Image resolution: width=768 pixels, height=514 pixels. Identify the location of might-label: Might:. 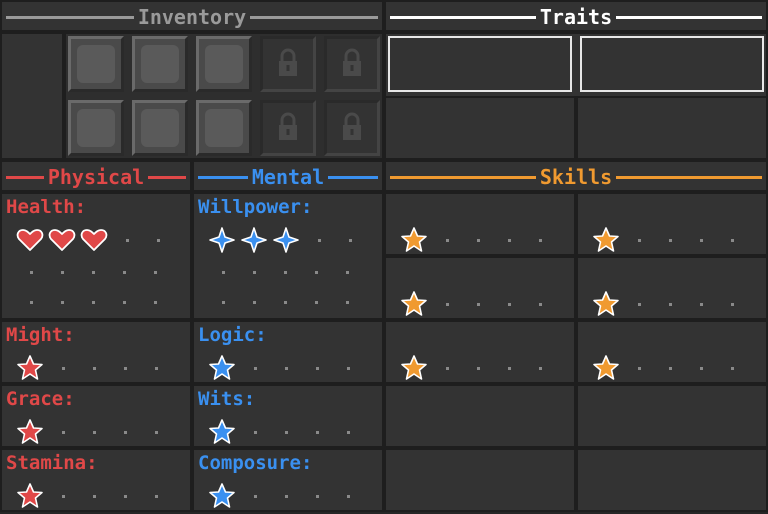
(40, 335).